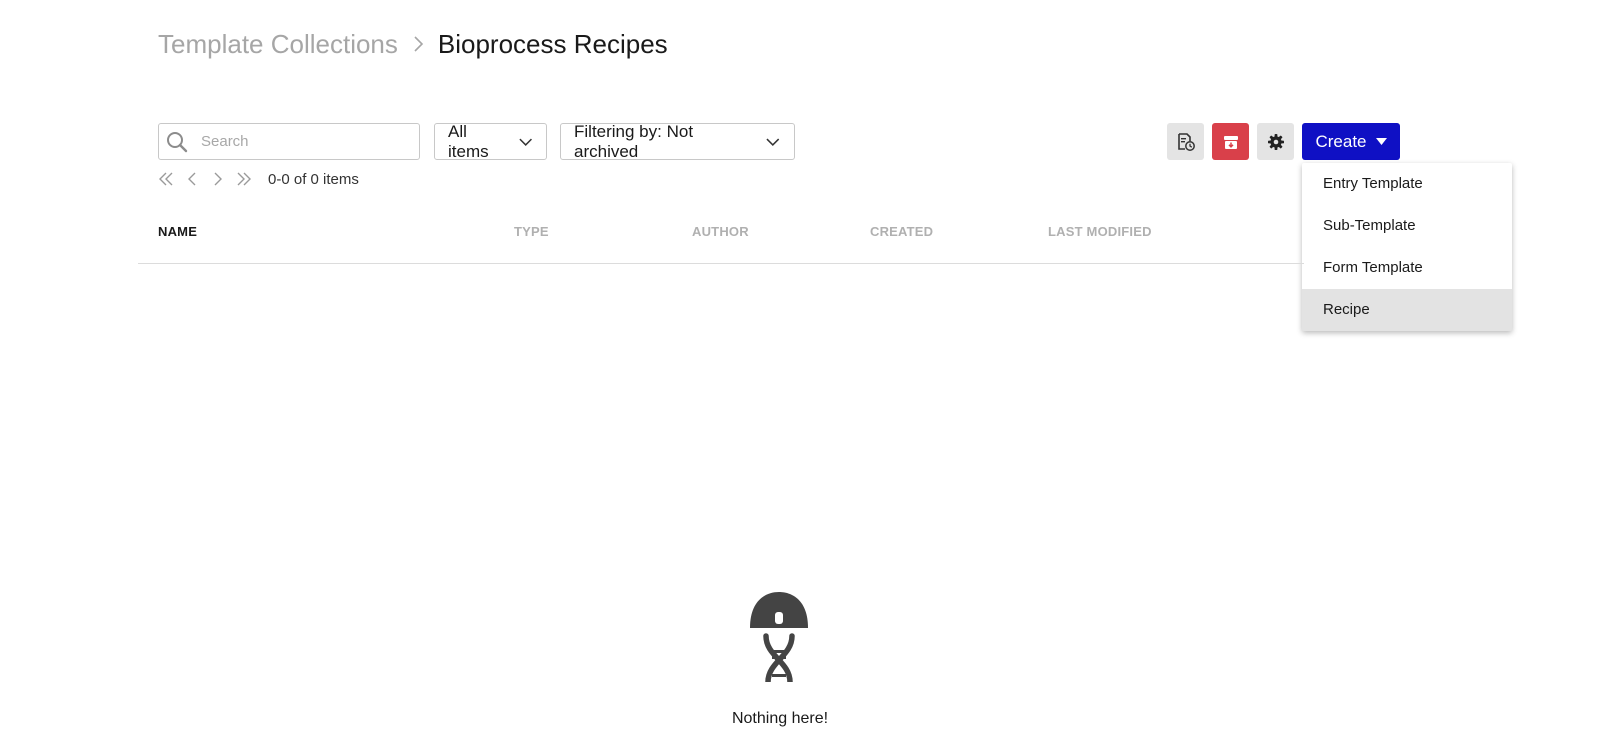  I want to click on item-count: 0-0 of 0 items, so click(313, 179).